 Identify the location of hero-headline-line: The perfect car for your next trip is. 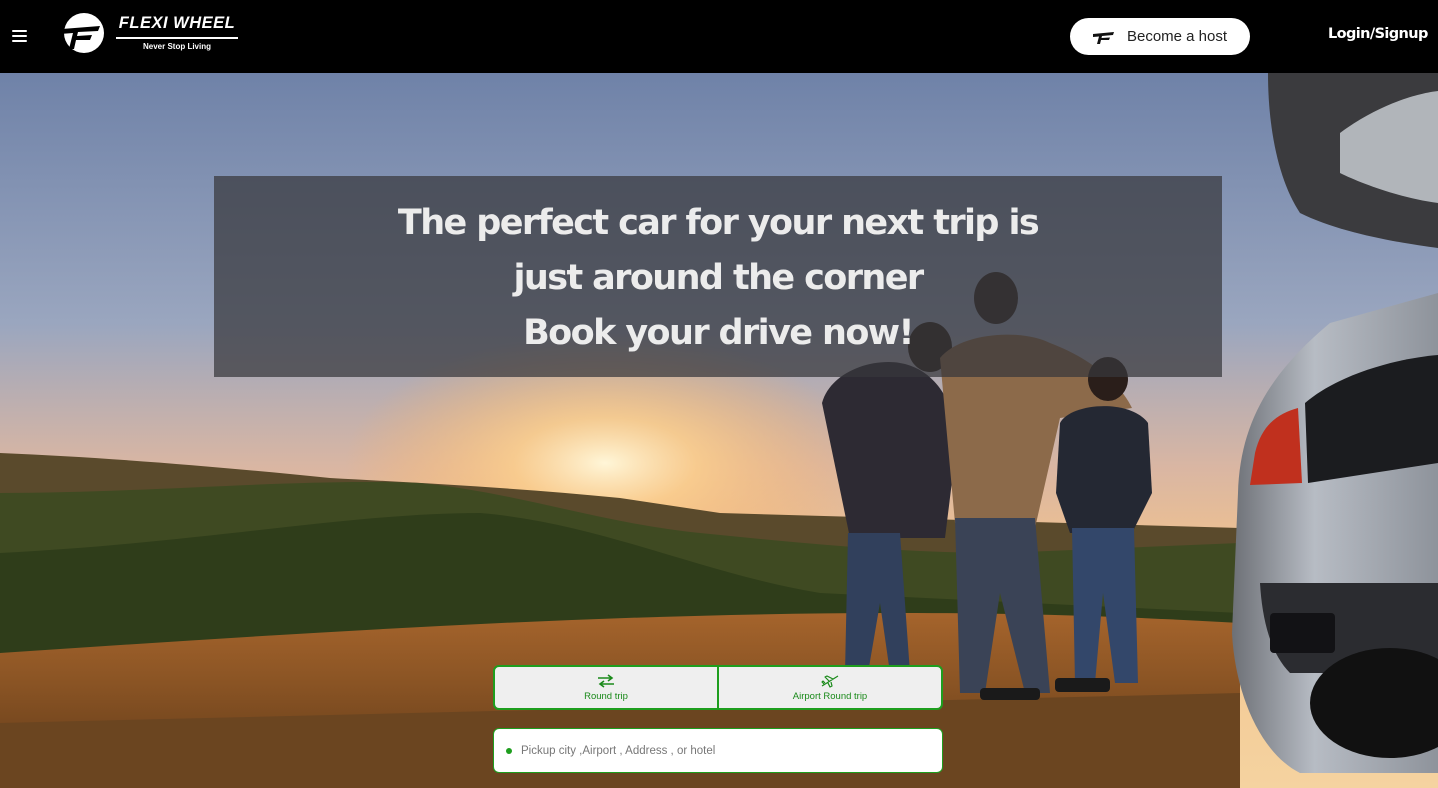
(718, 223).